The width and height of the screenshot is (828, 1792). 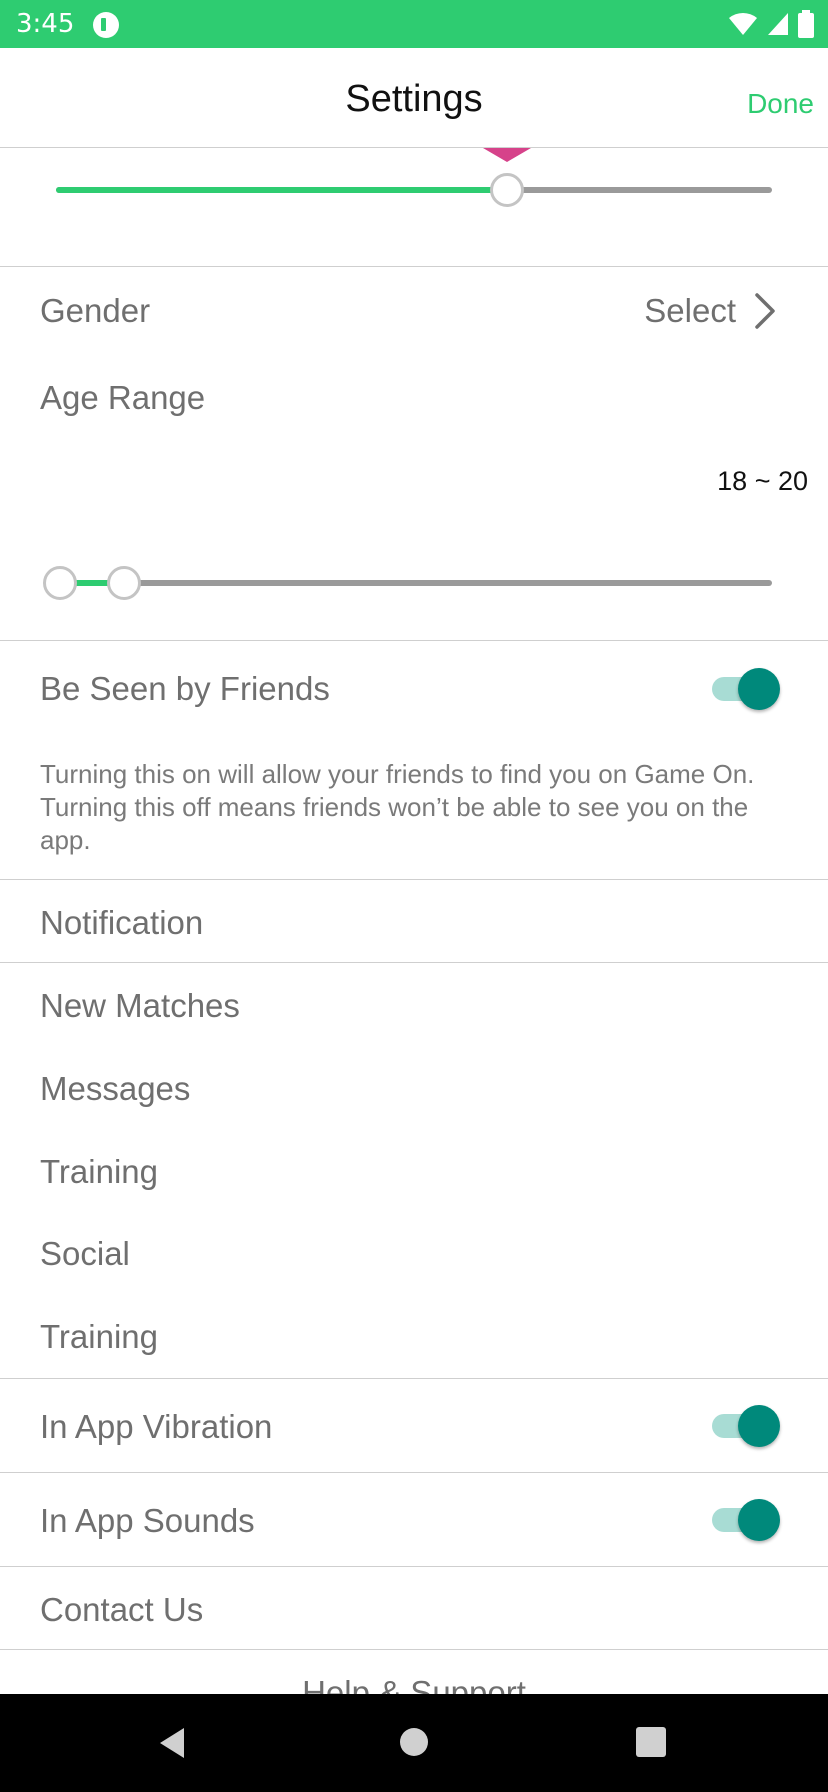 What do you see at coordinates (99, 1337) in the screenshot?
I see `notification-item-training-2: Training` at bounding box center [99, 1337].